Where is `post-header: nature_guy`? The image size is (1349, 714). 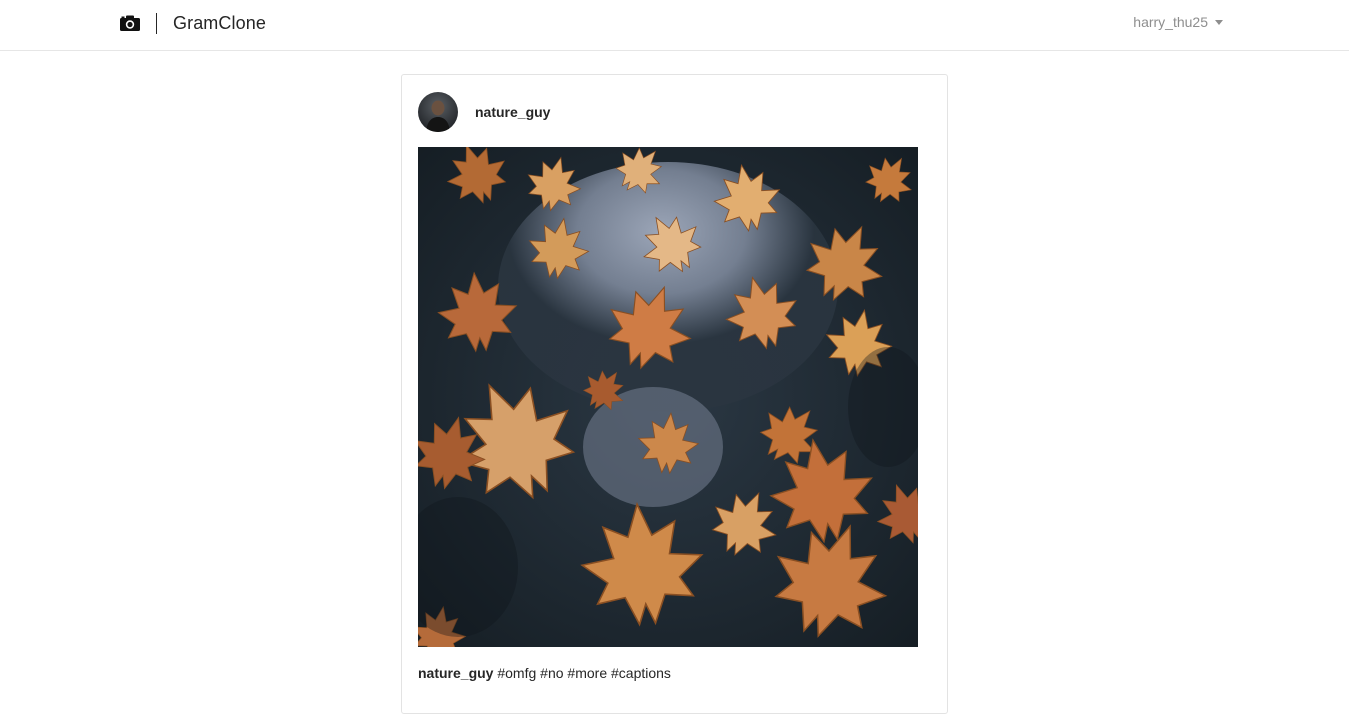
post-header: nature_guy is located at coordinates (484, 111).